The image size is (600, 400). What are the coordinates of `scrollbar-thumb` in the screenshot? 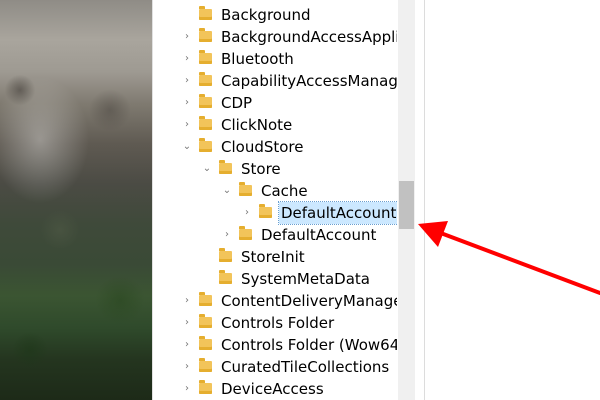 It's located at (406, 205).